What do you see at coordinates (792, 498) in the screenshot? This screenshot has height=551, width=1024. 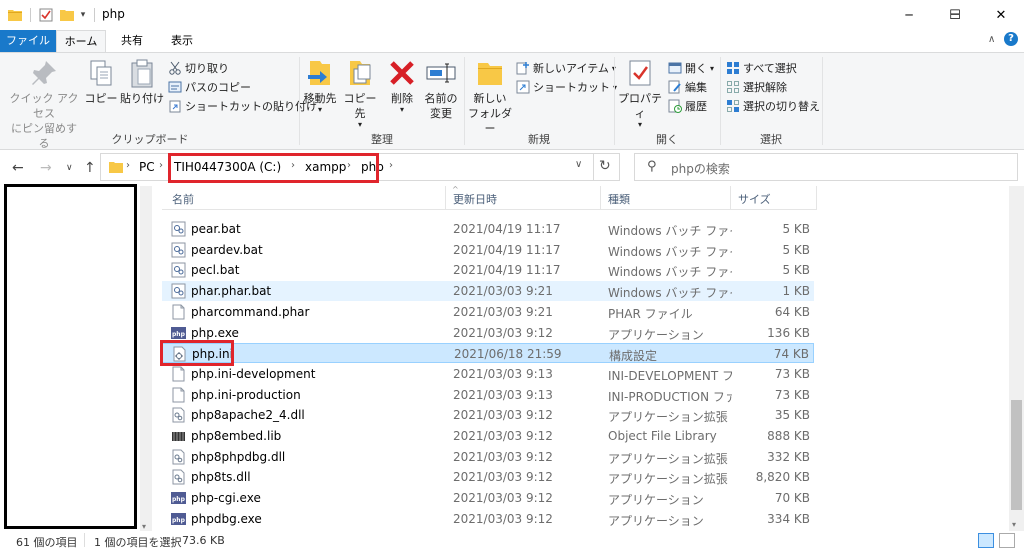 I see `file-size: 70 KB` at bounding box center [792, 498].